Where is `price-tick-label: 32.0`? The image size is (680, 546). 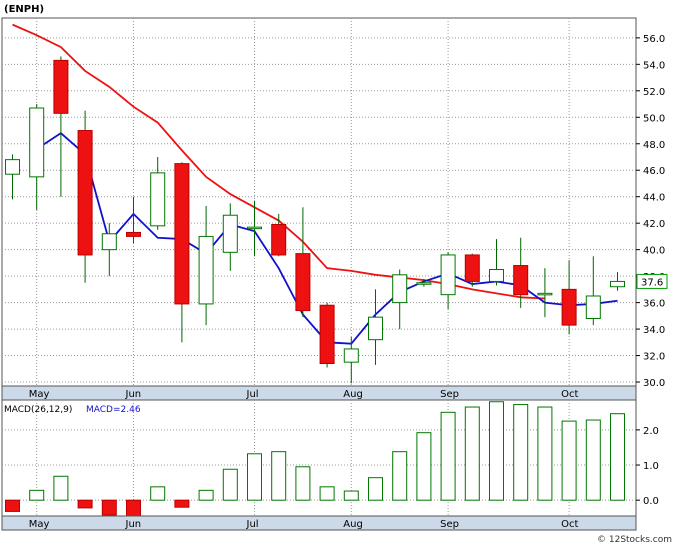
price-tick-label: 32.0 is located at coordinates (654, 357).